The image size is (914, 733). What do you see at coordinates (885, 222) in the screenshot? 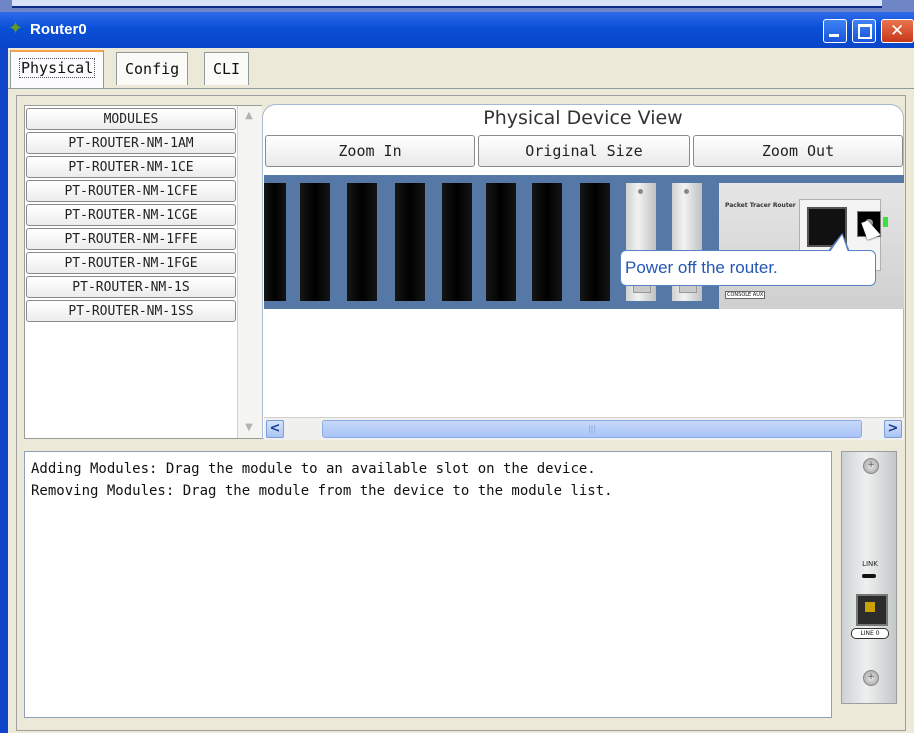
I see `power-led` at bounding box center [885, 222].